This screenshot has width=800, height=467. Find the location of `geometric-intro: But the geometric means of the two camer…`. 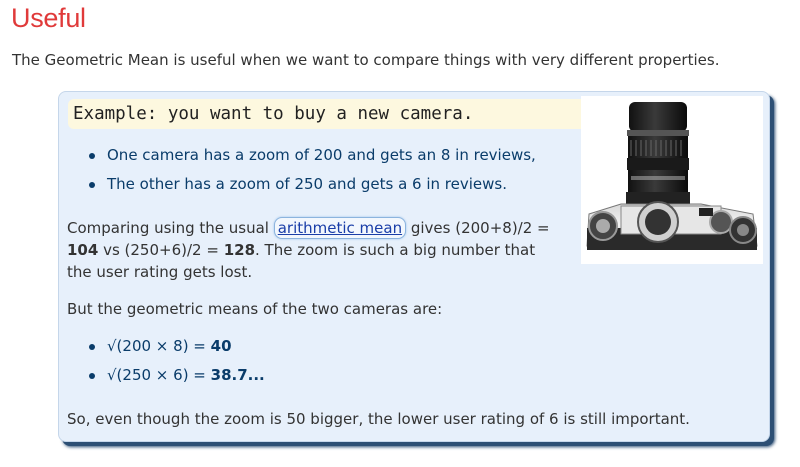

geometric-intro: But the geometric means of the two camer… is located at coordinates (255, 309).